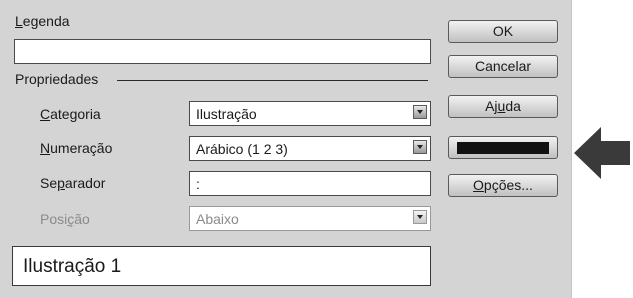  What do you see at coordinates (72, 266) in the screenshot?
I see `preview-text: Ilustração 1` at bounding box center [72, 266].